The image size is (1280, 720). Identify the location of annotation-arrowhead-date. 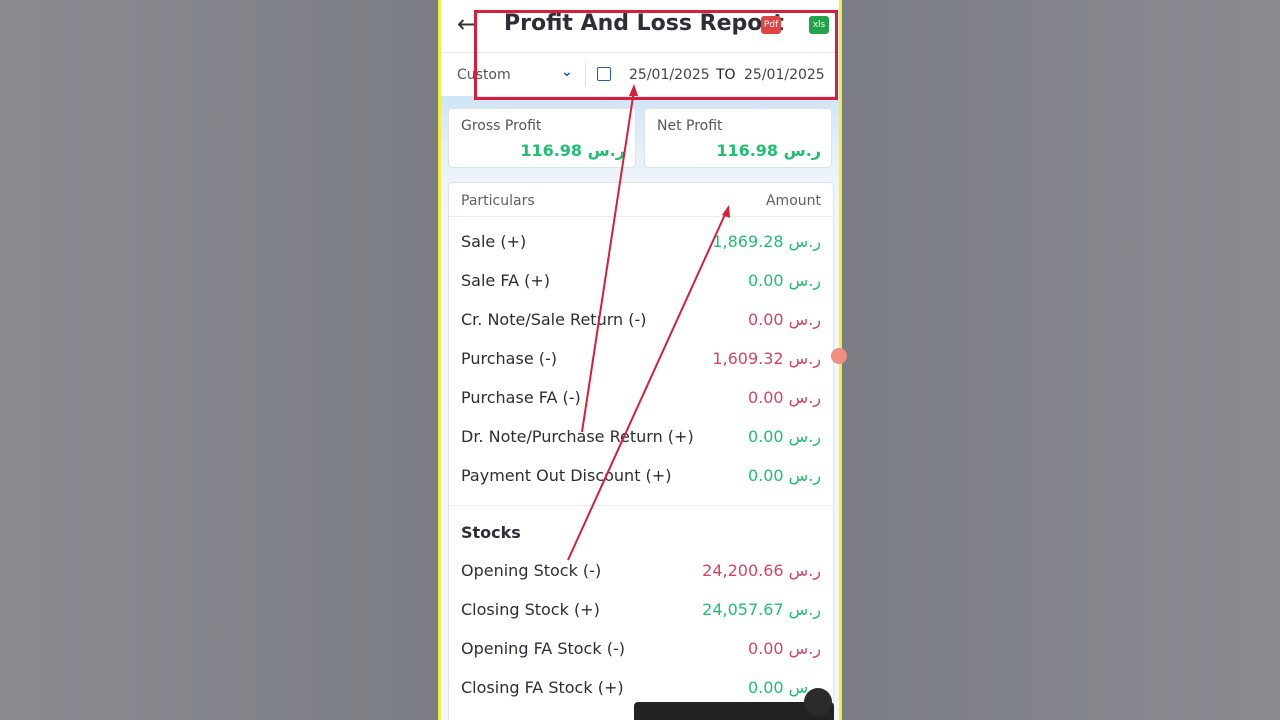
(633, 90).